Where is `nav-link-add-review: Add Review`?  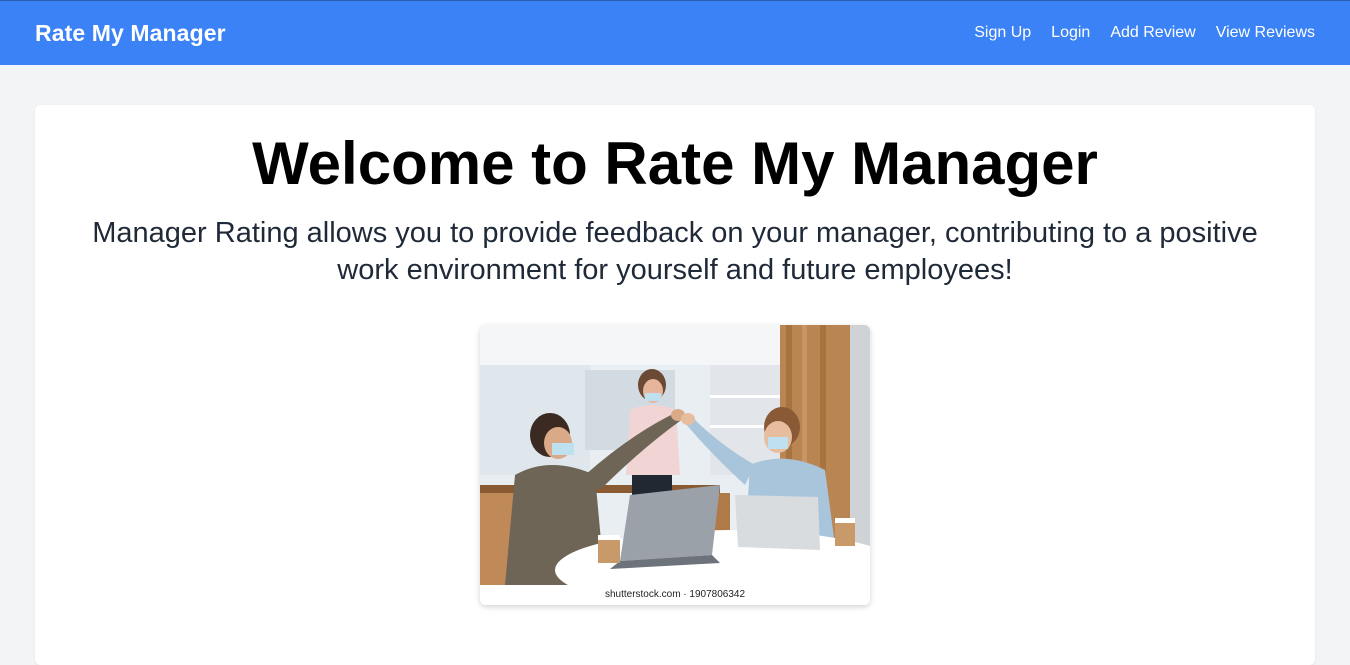 nav-link-add-review: Add Review is located at coordinates (1152, 33).